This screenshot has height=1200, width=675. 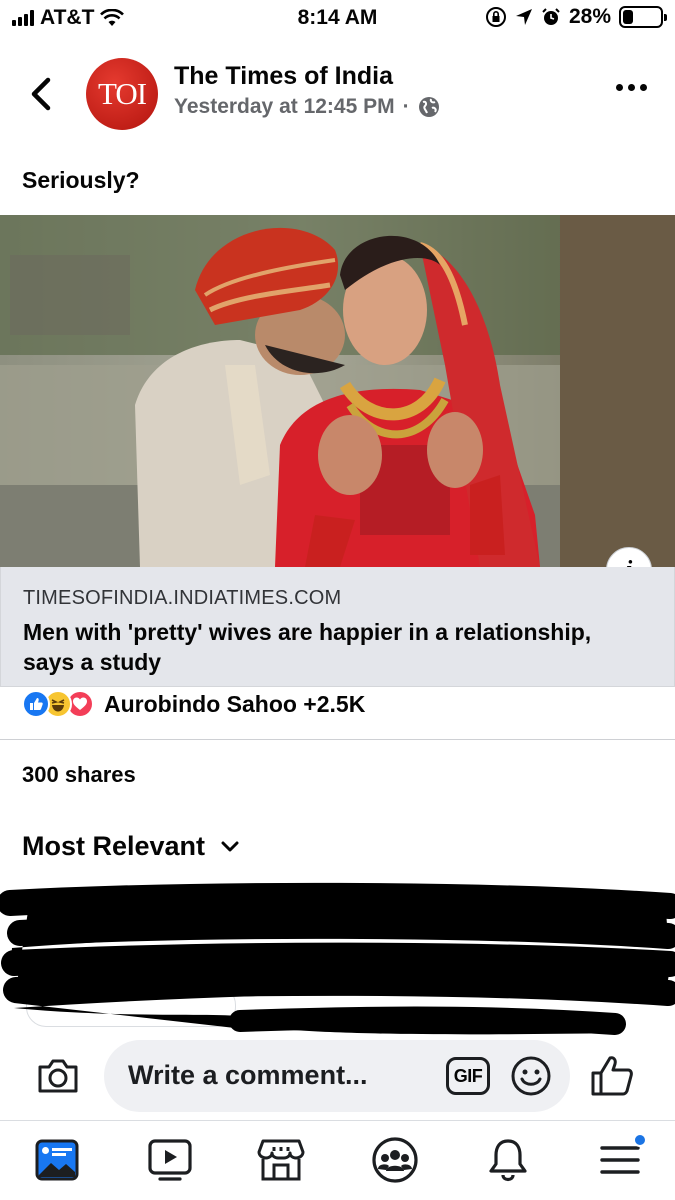 What do you see at coordinates (79, 775) in the screenshot?
I see `share-count: 300 shares` at bounding box center [79, 775].